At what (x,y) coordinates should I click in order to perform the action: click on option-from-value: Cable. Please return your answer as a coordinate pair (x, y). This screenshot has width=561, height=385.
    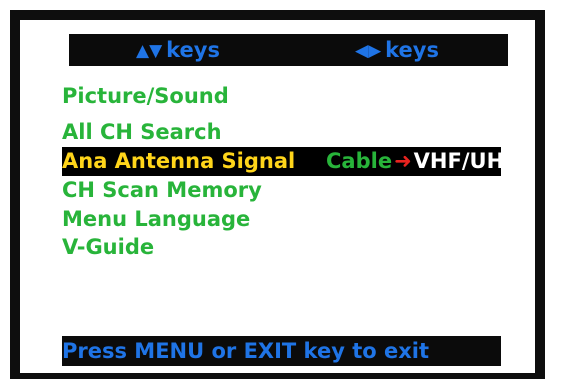
    Looking at the image, I should click on (359, 161).